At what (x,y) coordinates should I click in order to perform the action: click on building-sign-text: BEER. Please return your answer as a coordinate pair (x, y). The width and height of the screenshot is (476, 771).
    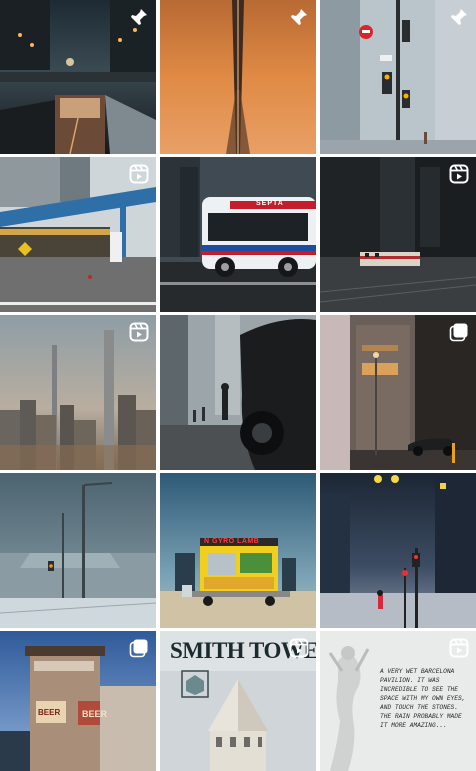
    Looking at the image, I should click on (49, 712).